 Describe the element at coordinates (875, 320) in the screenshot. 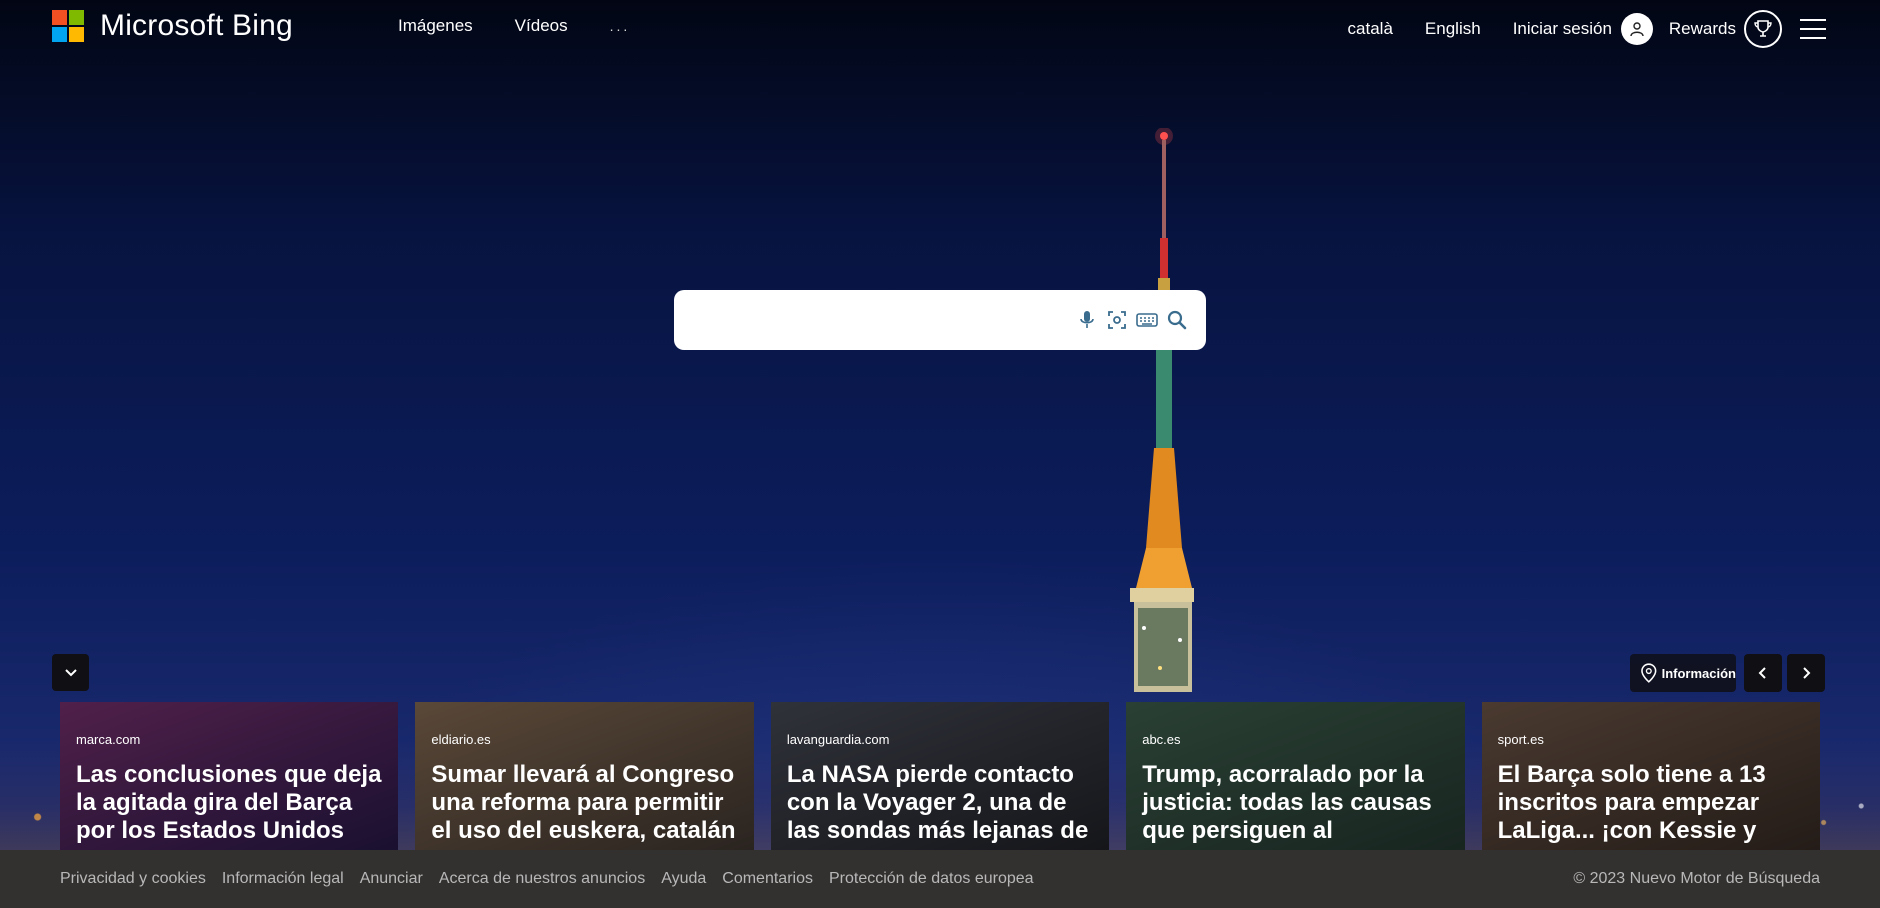

I see `search-input` at that location.